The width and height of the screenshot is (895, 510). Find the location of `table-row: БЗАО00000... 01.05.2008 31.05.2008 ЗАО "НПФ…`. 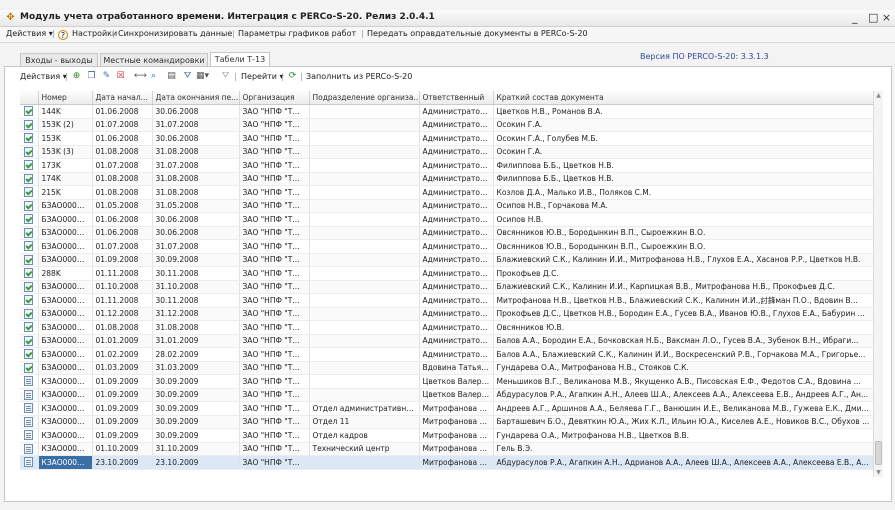

table-row: БЗАО00000... 01.05.2008 31.05.2008 ЗАО "НПФ… is located at coordinates (451, 206).